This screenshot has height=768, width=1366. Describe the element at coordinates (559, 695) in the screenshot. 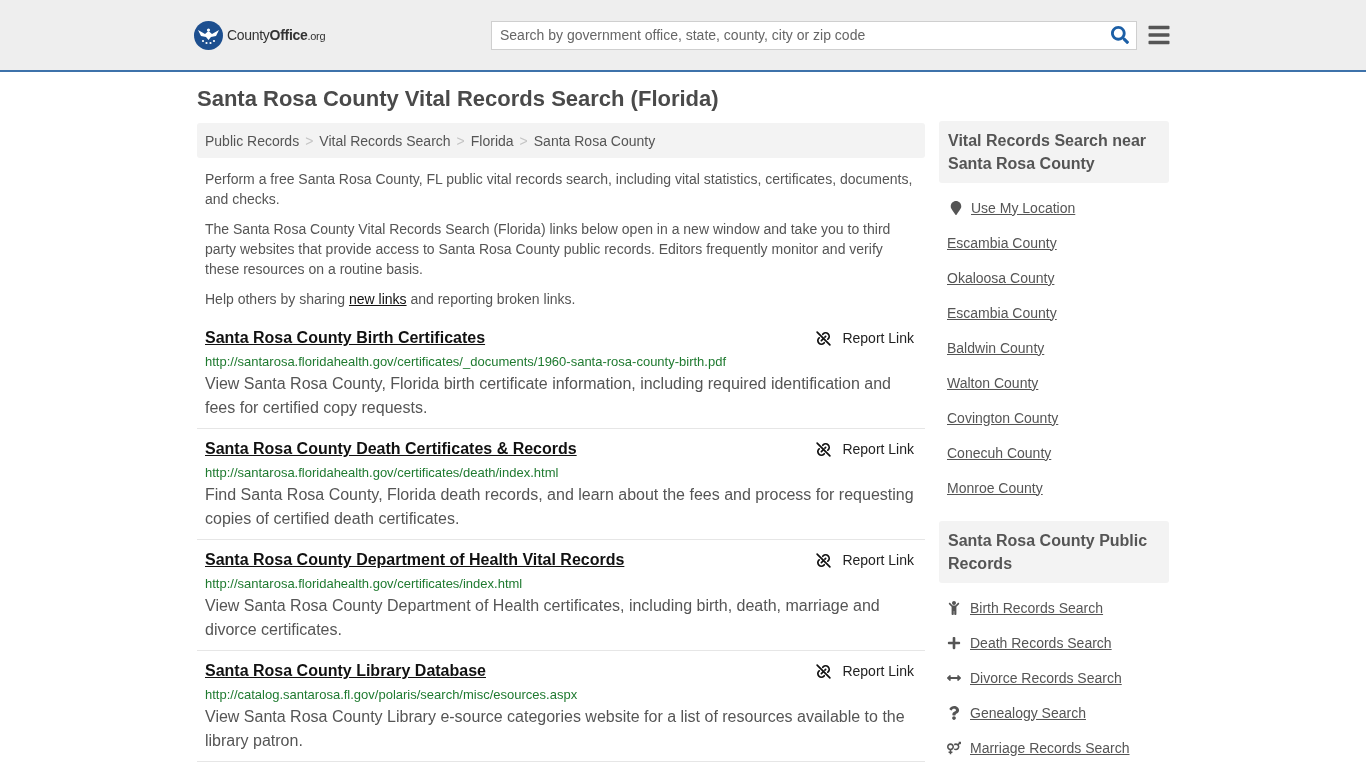

I see `result-url: http://catalog.santarosa.fl.gov/polaris/search/misc/esources.aspx` at that location.